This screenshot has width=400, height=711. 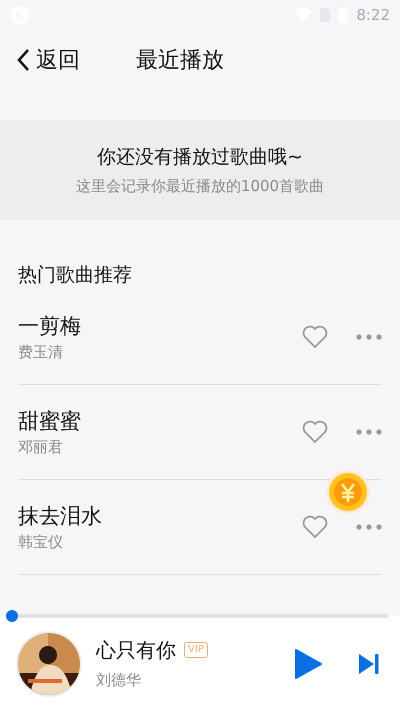 What do you see at coordinates (119, 681) in the screenshot?
I see `now-playing-artist: 刘德华` at bounding box center [119, 681].